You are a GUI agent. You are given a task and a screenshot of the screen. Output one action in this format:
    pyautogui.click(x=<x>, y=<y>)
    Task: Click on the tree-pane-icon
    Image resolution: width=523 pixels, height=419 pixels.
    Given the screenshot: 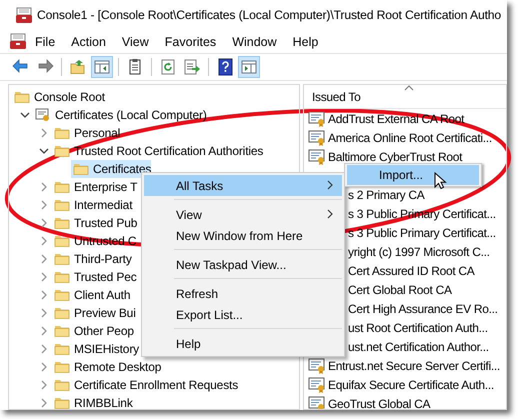 What is the action you would take?
    pyautogui.click(x=102, y=67)
    